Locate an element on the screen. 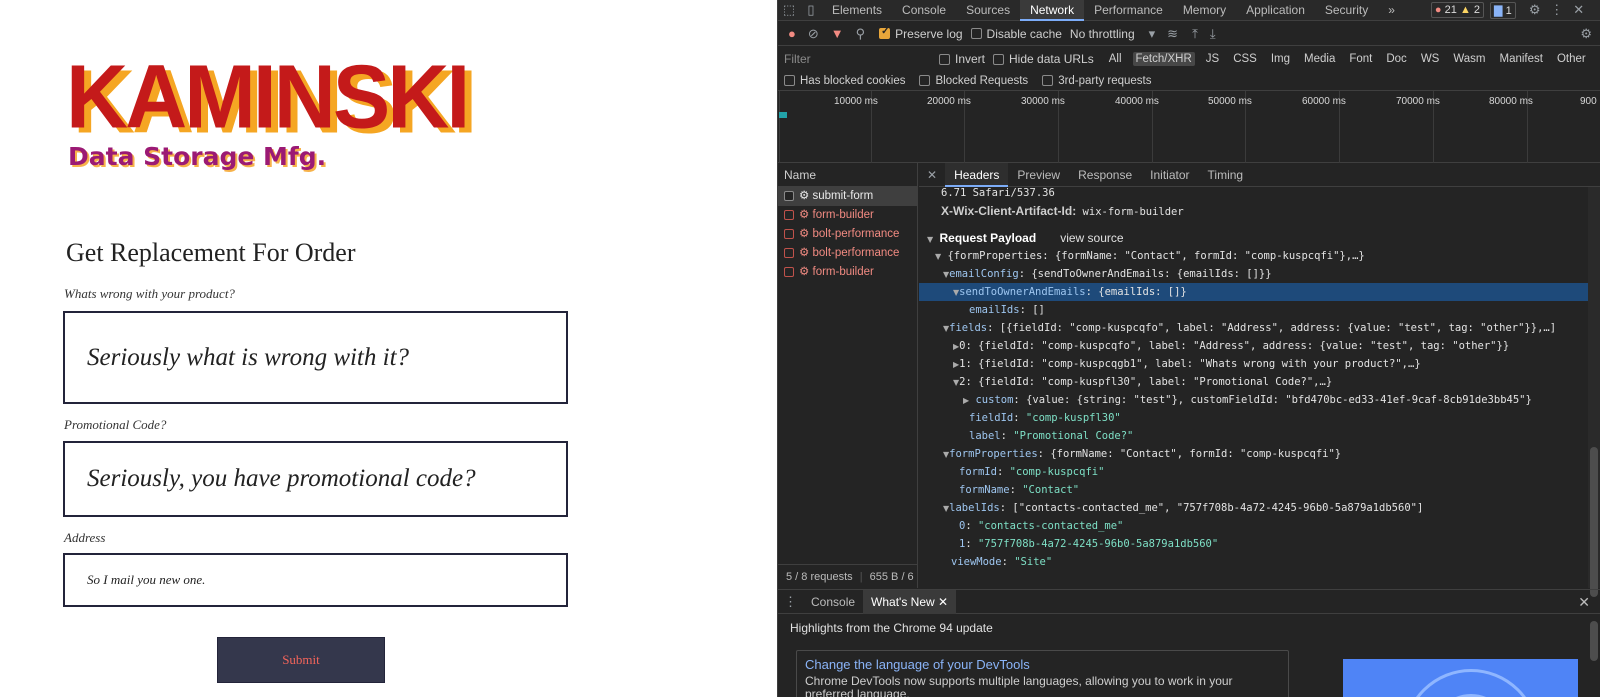  third-party-checkbox is located at coordinates (1048, 80).